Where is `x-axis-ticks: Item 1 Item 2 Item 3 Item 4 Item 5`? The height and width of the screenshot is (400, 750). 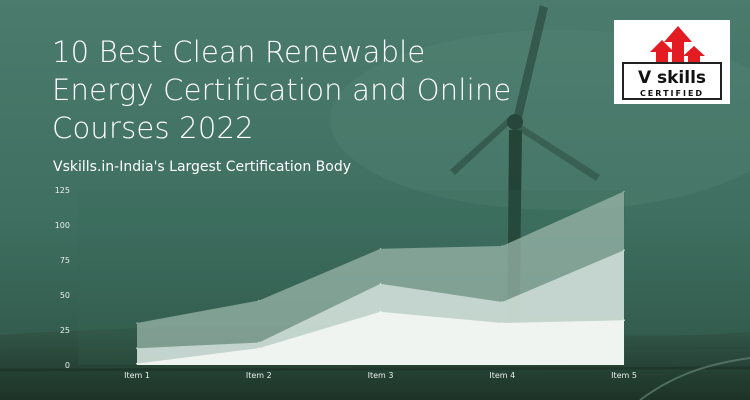 x-axis-ticks: Item 1 Item 2 Item 3 Item 4 Item 5 is located at coordinates (380, 375).